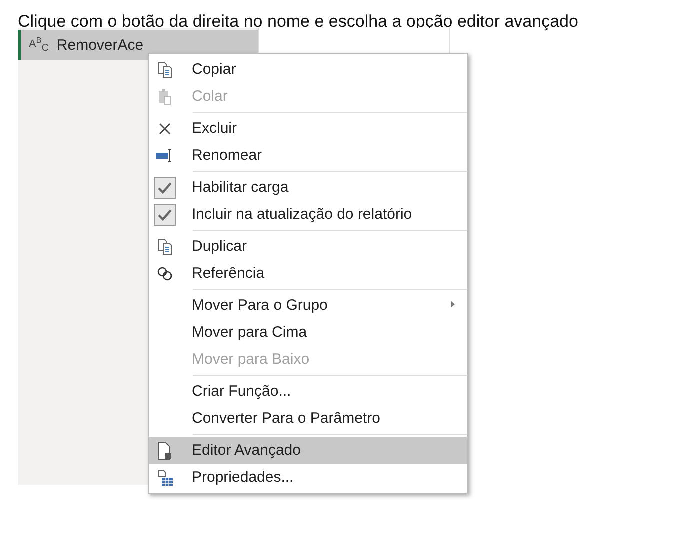 The height and width of the screenshot is (540, 696). I want to click on link-icon, so click(165, 273).